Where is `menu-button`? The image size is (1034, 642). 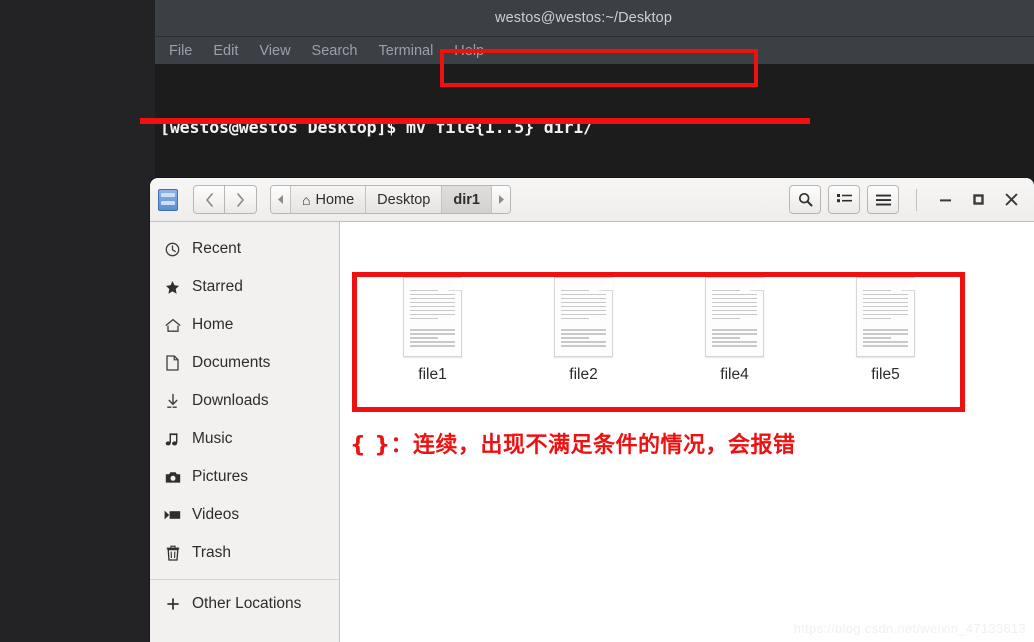
menu-button is located at coordinates (883, 199).